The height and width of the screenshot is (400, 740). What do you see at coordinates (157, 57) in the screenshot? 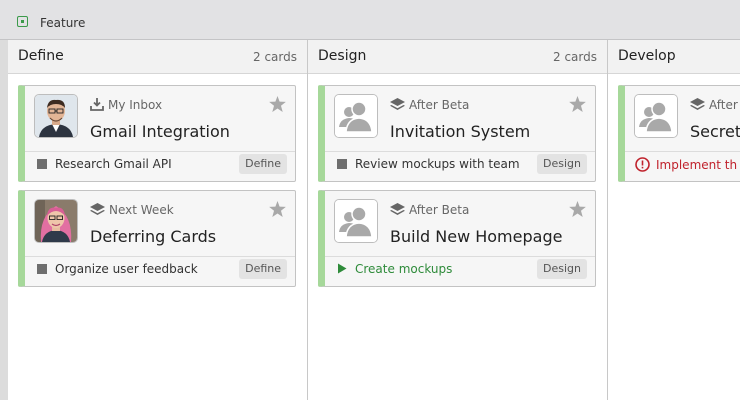
I see `column-header: Define 2 cards` at bounding box center [157, 57].